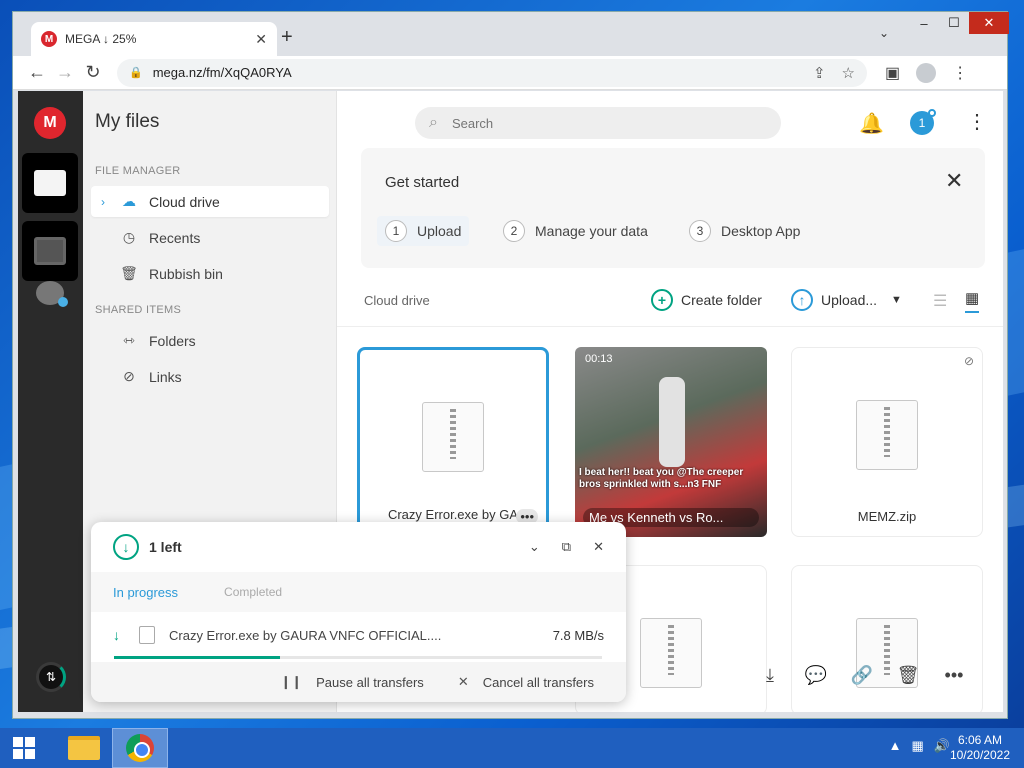 This screenshot has height=768, width=1024. What do you see at coordinates (136, 72) in the screenshot?
I see `lock-icon: 🔒` at bounding box center [136, 72].